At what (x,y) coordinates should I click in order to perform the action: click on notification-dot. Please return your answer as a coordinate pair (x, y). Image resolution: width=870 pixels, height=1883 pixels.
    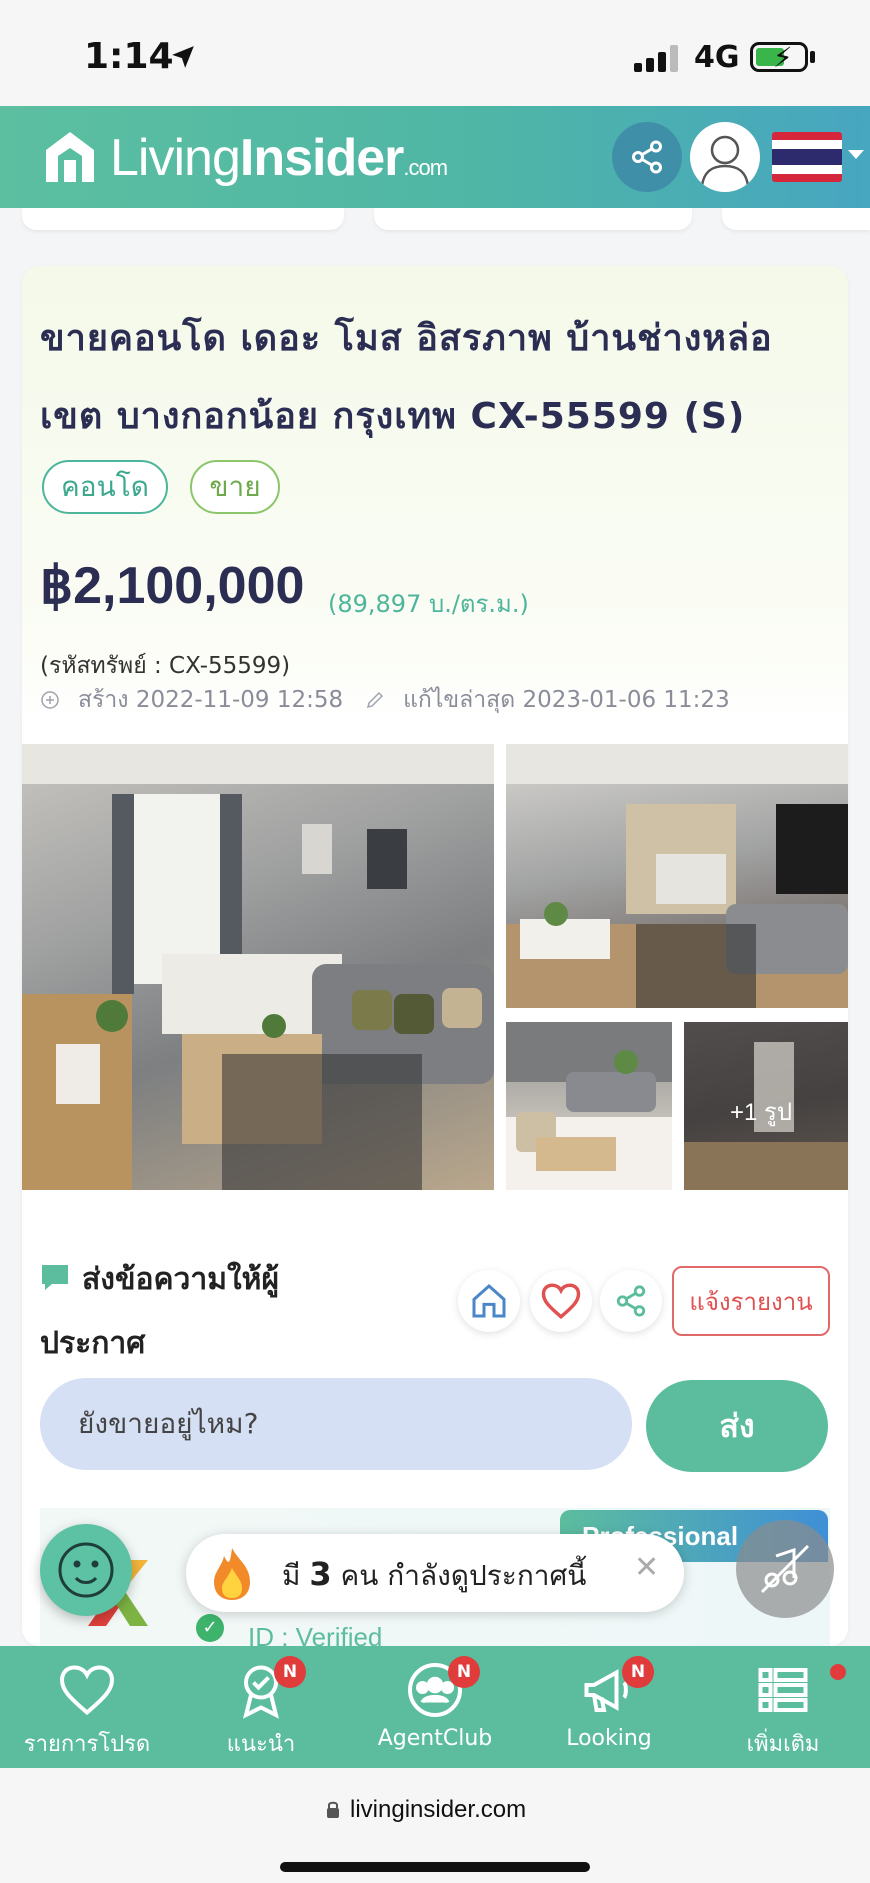
    Looking at the image, I should click on (838, 1672).